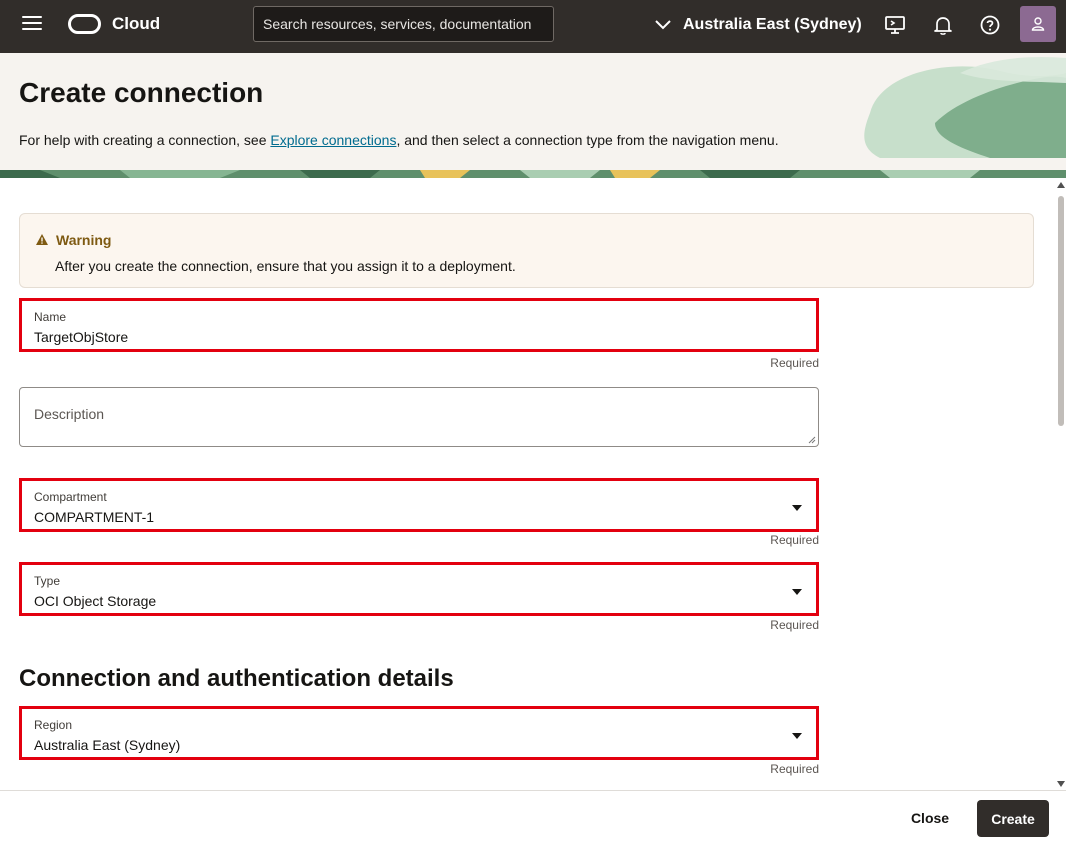 This screenshot has width=1066, height=841. I want to click on name-input, so click(384, 337).